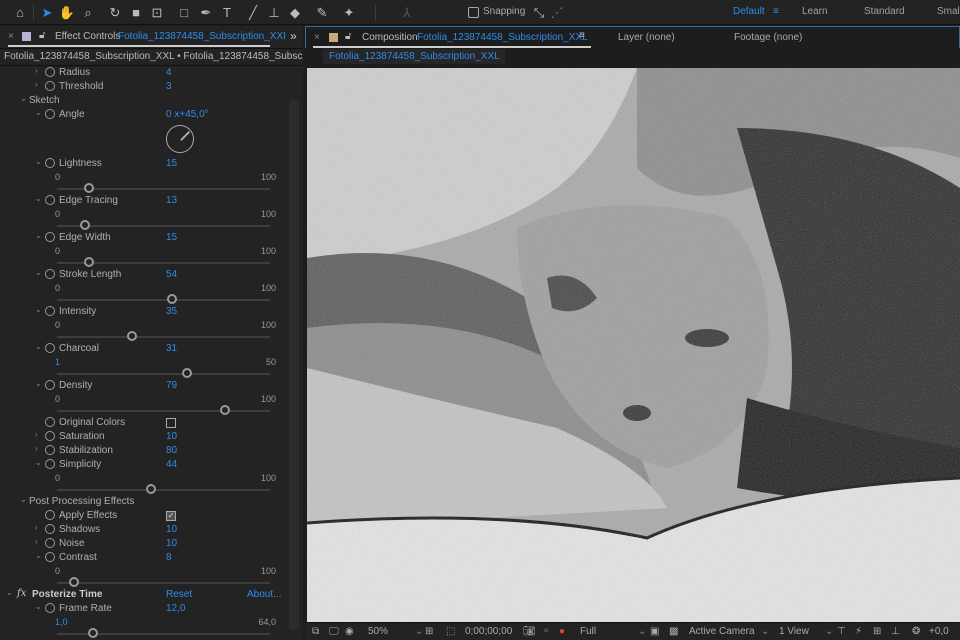  I want to click on safe-margins-icon: ⊞, so click(429, 631).